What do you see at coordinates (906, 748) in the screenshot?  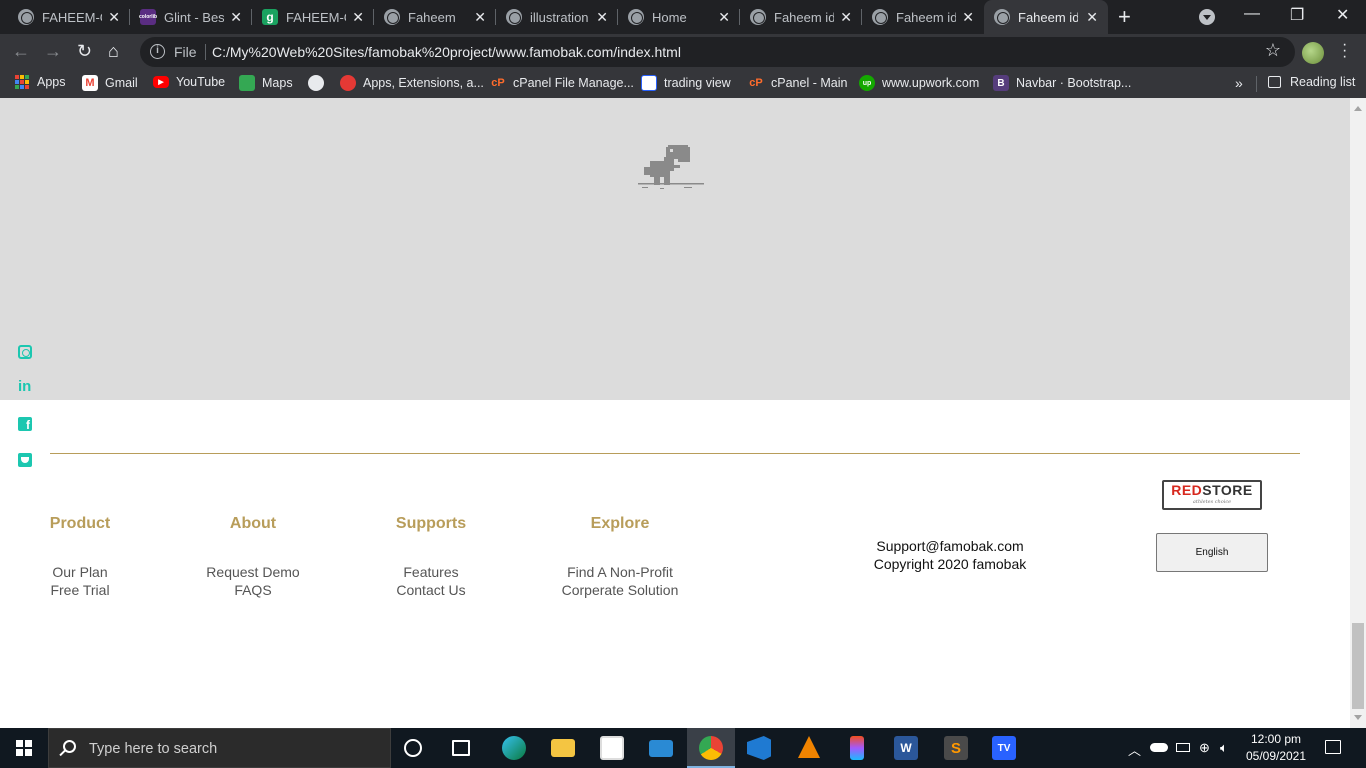 I see `word-icon: W` at bounding box center [906, 748].